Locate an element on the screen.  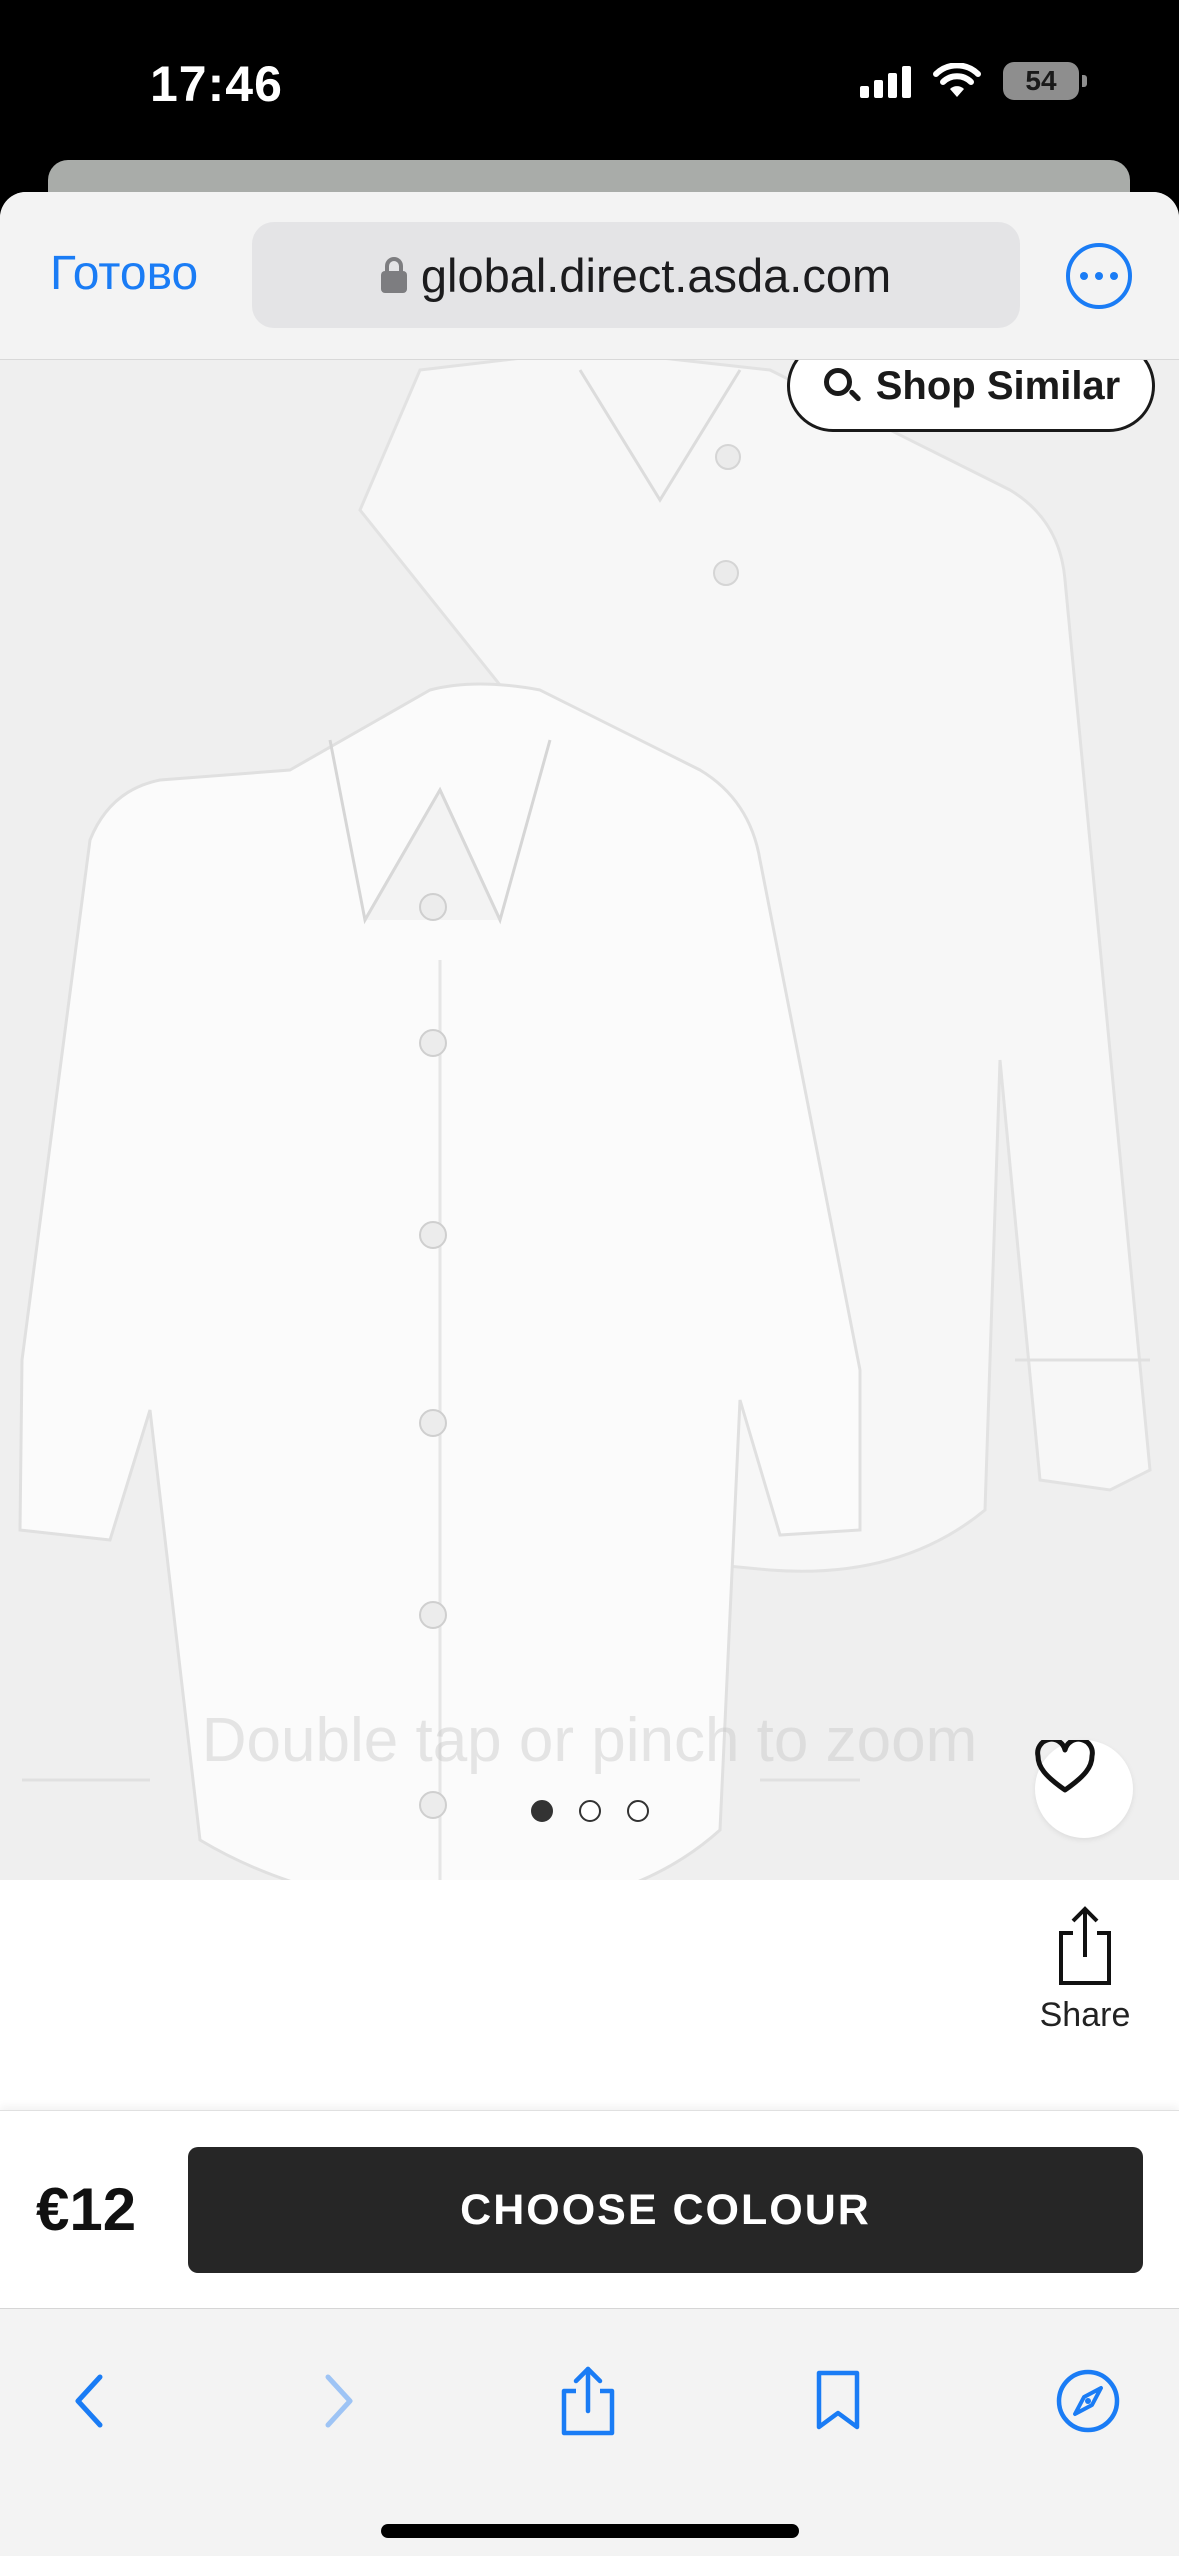
home-indicator is located at coordinates (590, 2531).